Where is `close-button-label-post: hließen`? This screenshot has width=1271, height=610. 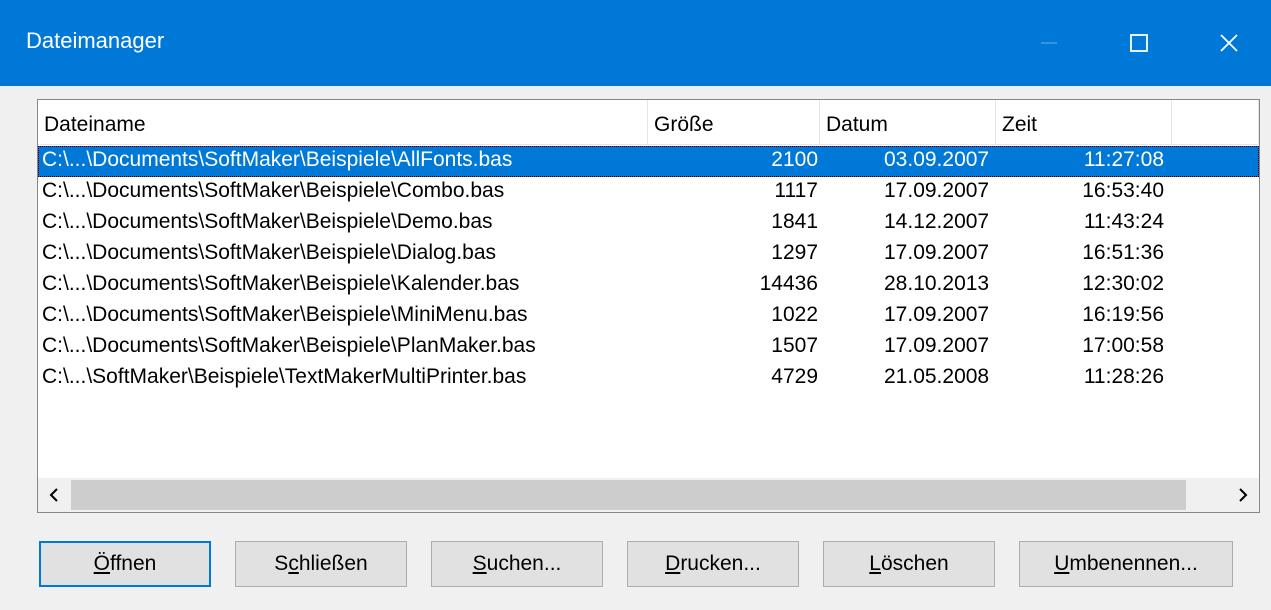 close-button-label-post: hließen is located at coordinates (333, 563).